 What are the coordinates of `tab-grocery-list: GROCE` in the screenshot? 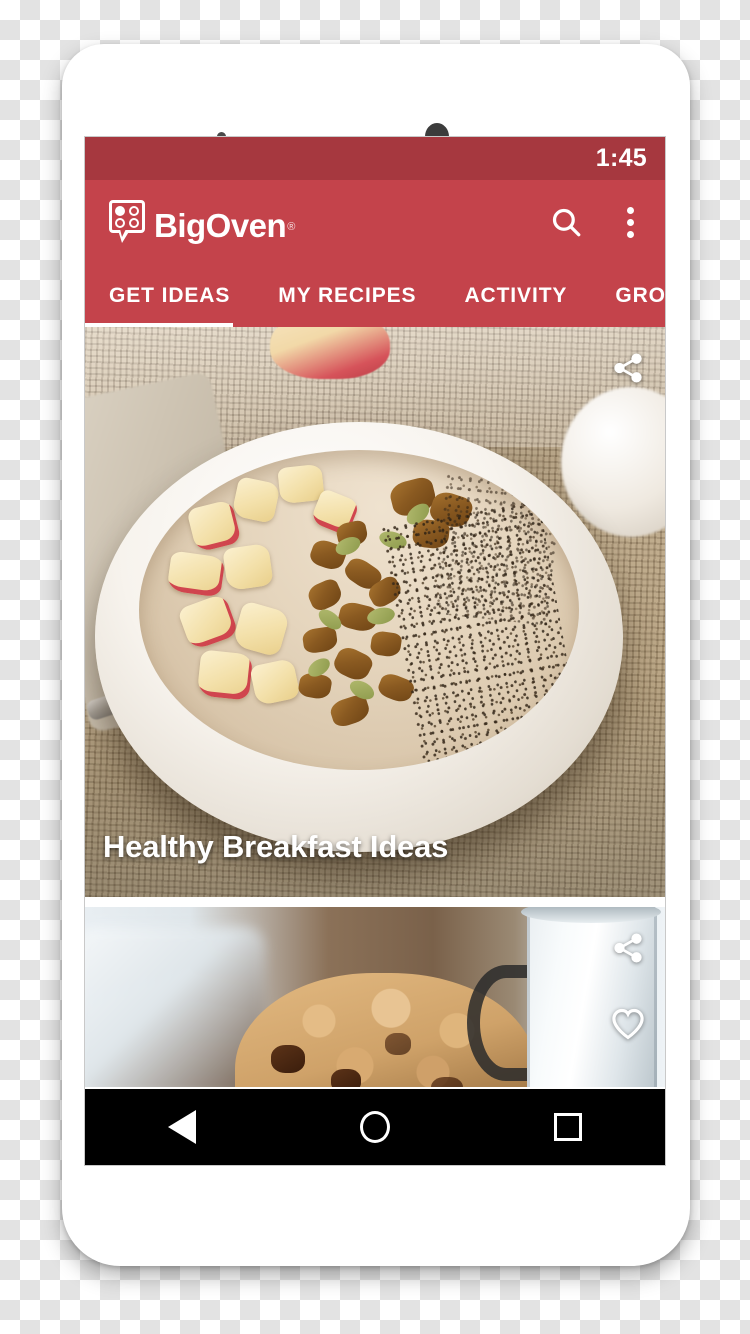 It's located at (628, 295).